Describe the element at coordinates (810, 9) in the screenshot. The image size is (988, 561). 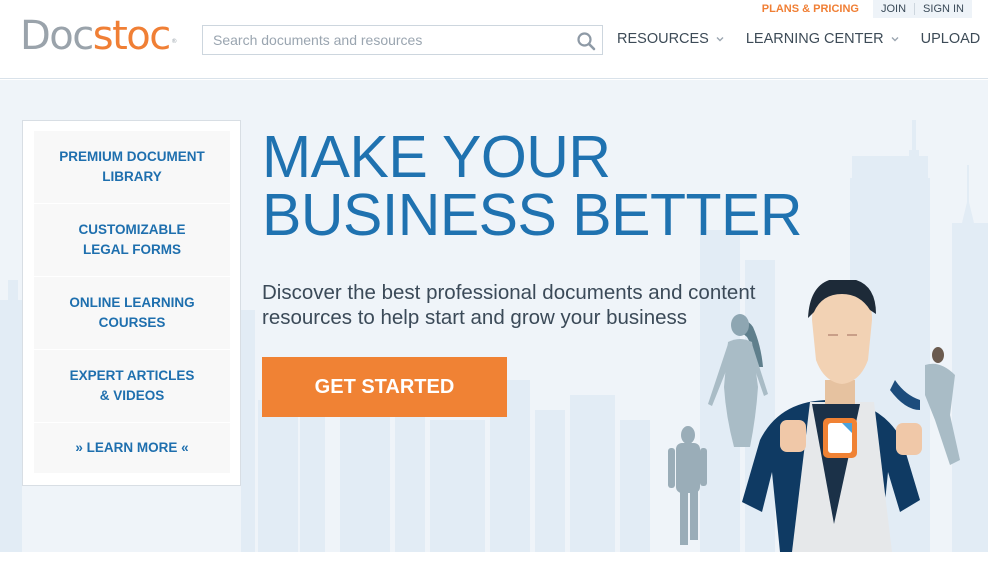
I see `plans-pricing-link: PLANS & PRICING` at that location.